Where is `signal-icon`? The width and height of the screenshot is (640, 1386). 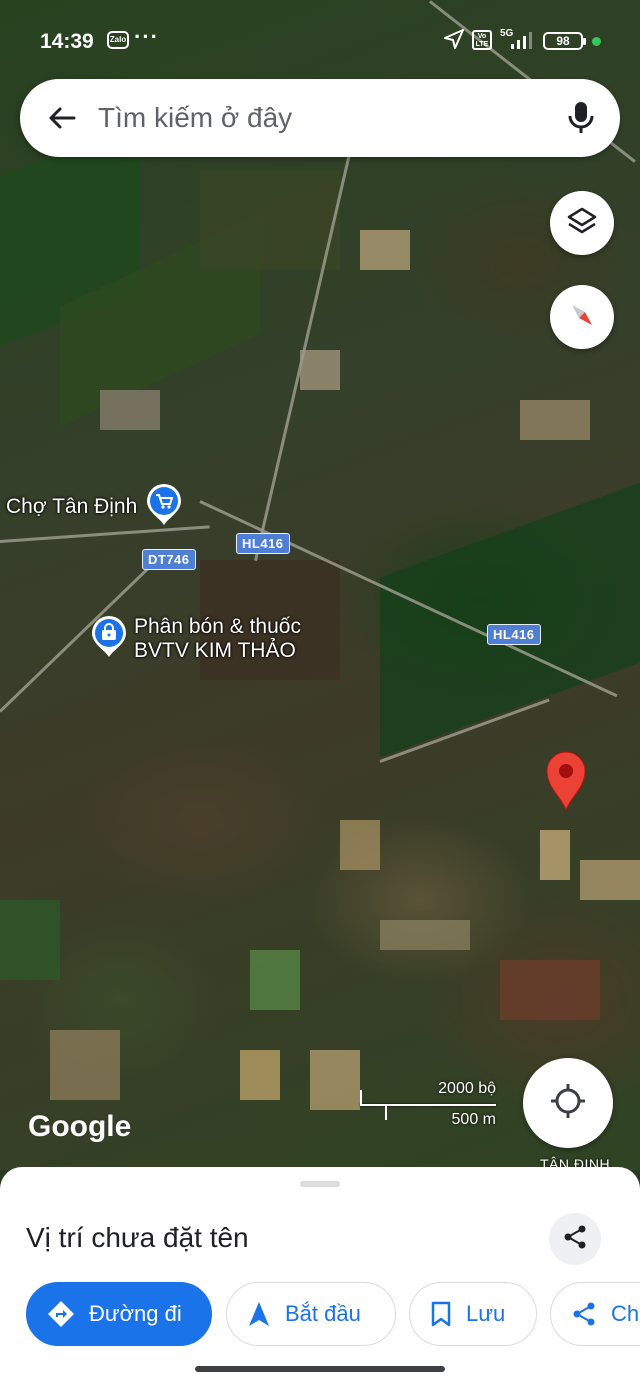 signal-icon is located at coordinates (523, 42).